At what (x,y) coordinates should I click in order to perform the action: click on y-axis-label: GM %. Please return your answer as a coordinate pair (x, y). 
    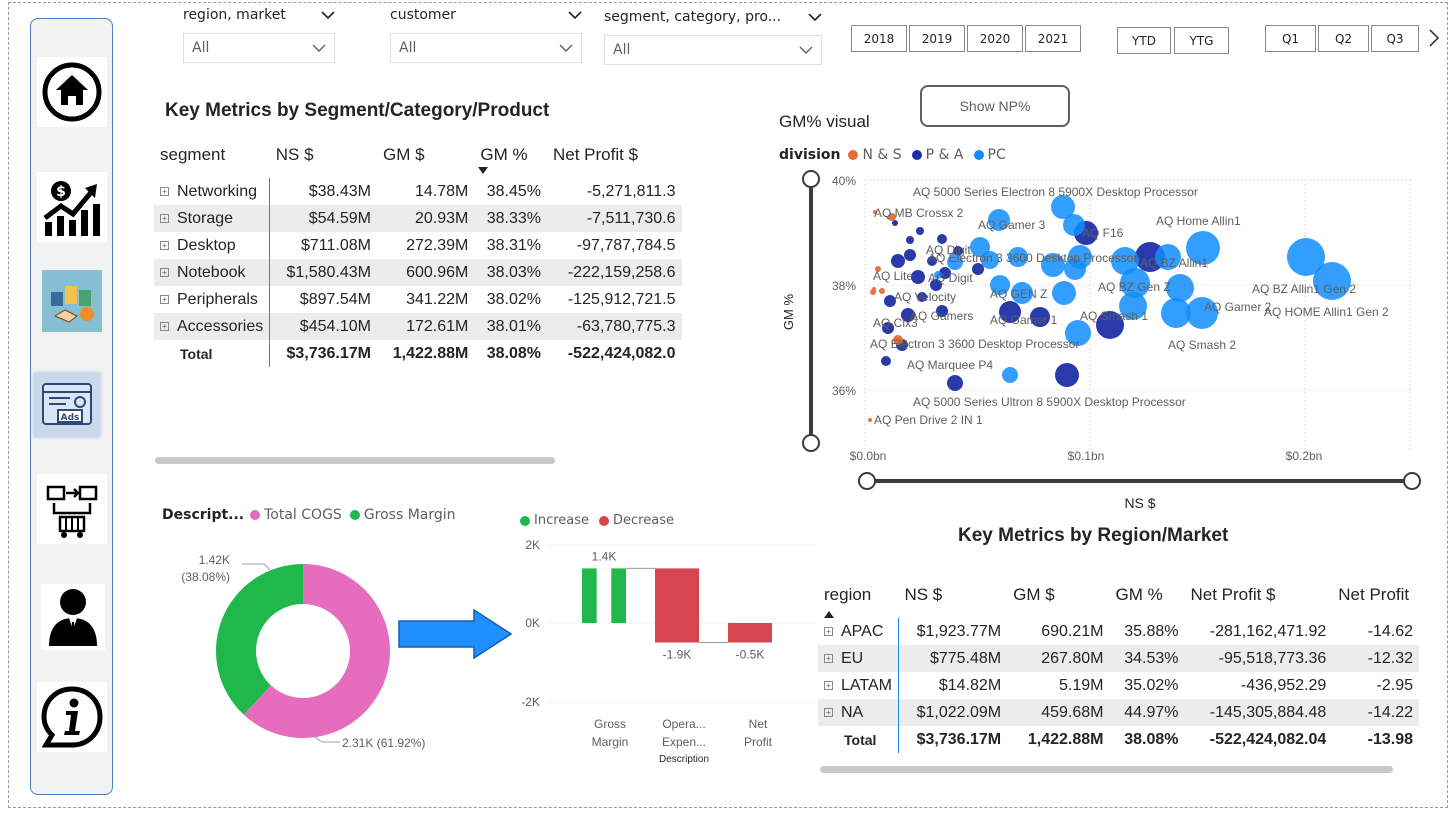
    Looking at the image, I should click on (788, 312).